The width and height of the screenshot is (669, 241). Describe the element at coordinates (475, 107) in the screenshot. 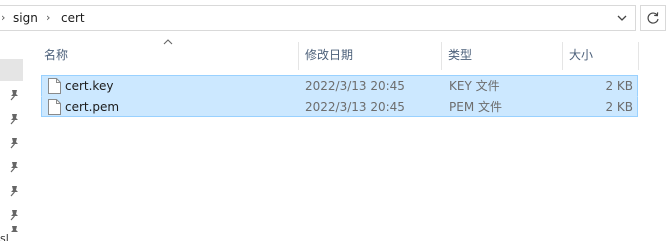

I see `file-type: PEM 文件` at that location.